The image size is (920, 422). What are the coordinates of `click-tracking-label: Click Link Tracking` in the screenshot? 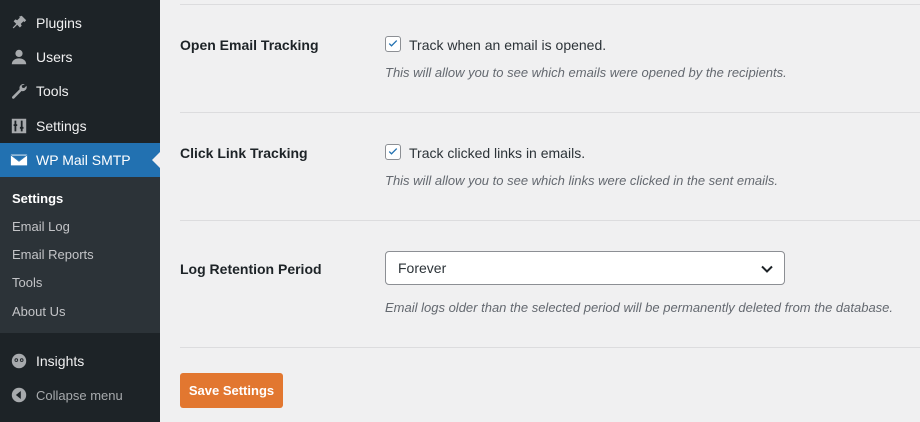 It's located at (244, 153).